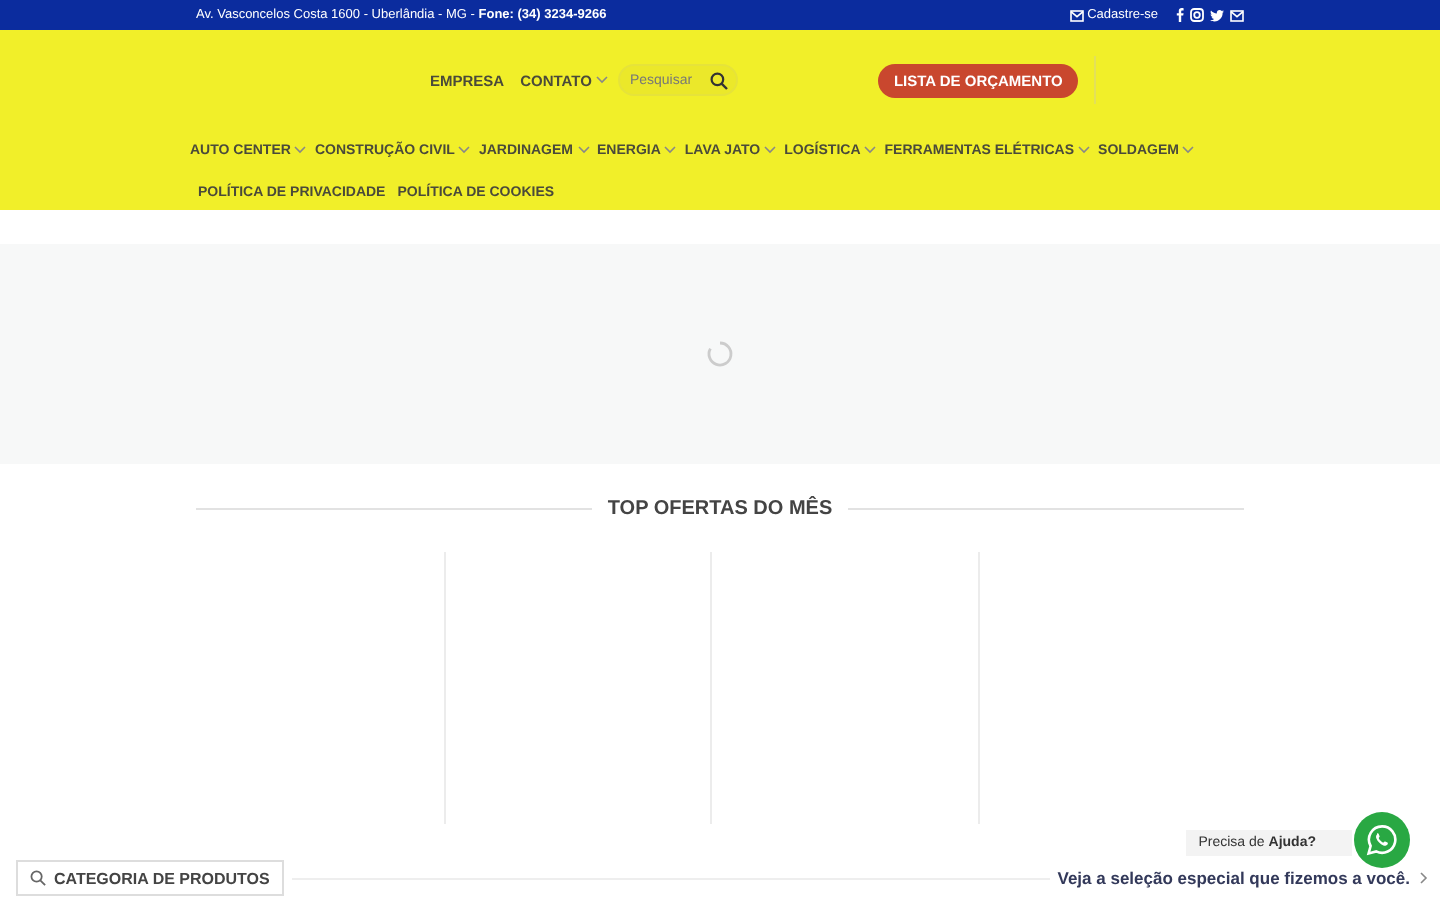 The height and width of the screenshot is (900, 1440). I want to click on section-title: TOP OFERTAS DO MÊS, so click(720, 509).